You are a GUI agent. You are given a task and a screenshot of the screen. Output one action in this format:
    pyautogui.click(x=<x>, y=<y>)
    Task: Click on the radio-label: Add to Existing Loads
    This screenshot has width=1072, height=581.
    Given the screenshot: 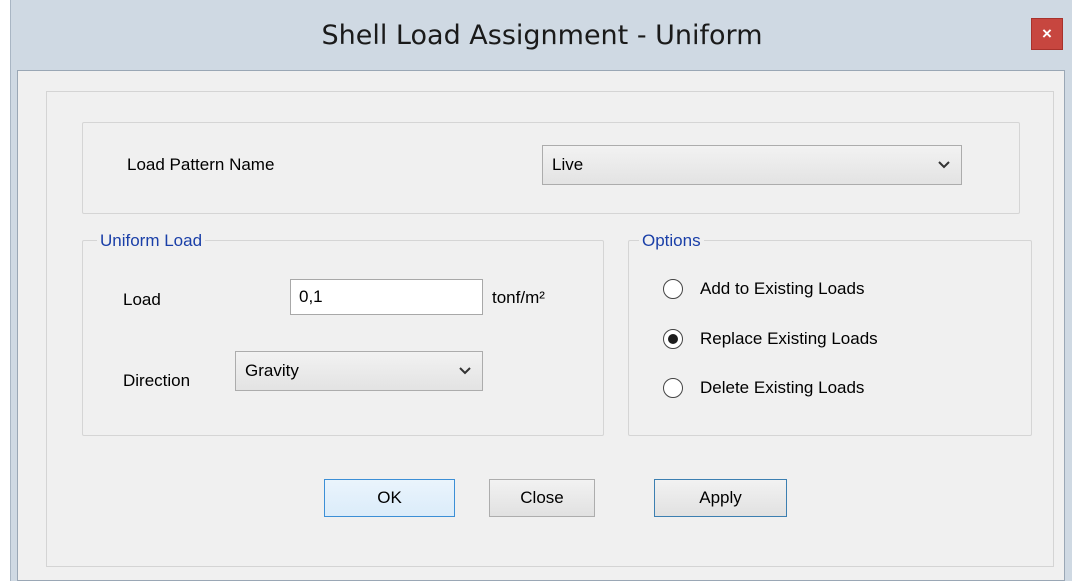 What is the action you would take?
    pyautogui.click(x=782, y=288)
    